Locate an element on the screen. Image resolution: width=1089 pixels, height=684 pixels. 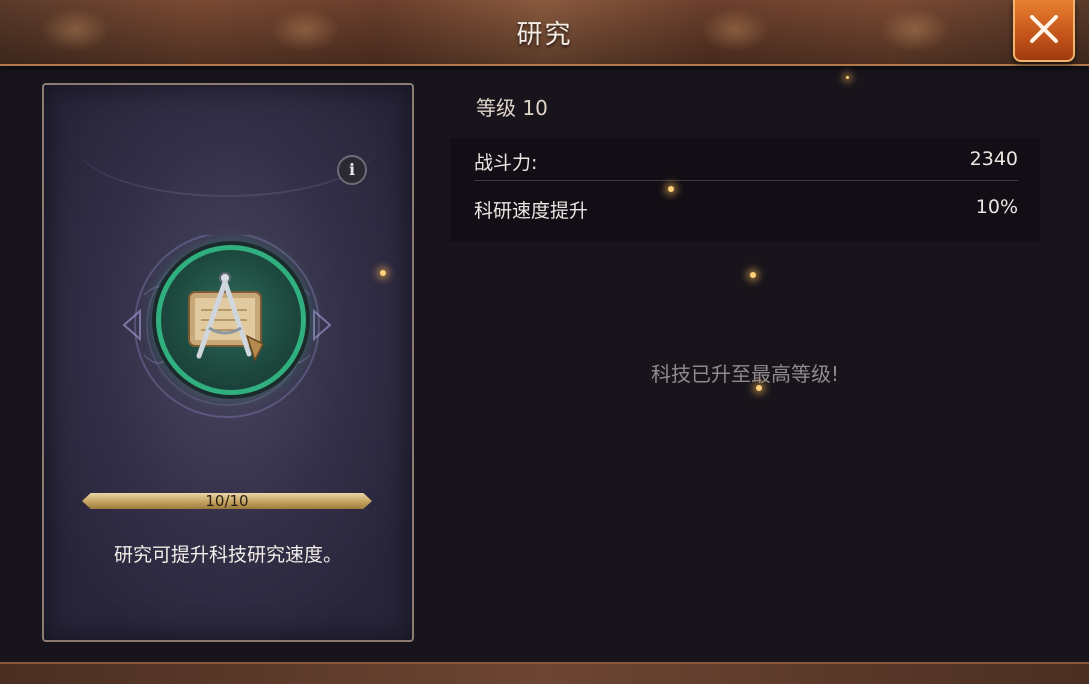
research-progress-bar: 10/10 is located at coordinates (227, 501).